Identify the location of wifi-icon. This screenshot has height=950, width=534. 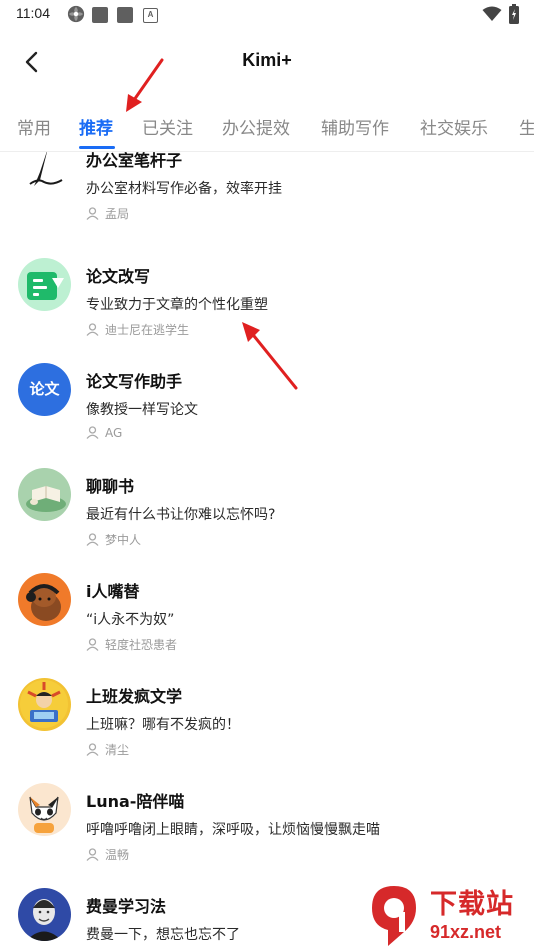
(492, 13).